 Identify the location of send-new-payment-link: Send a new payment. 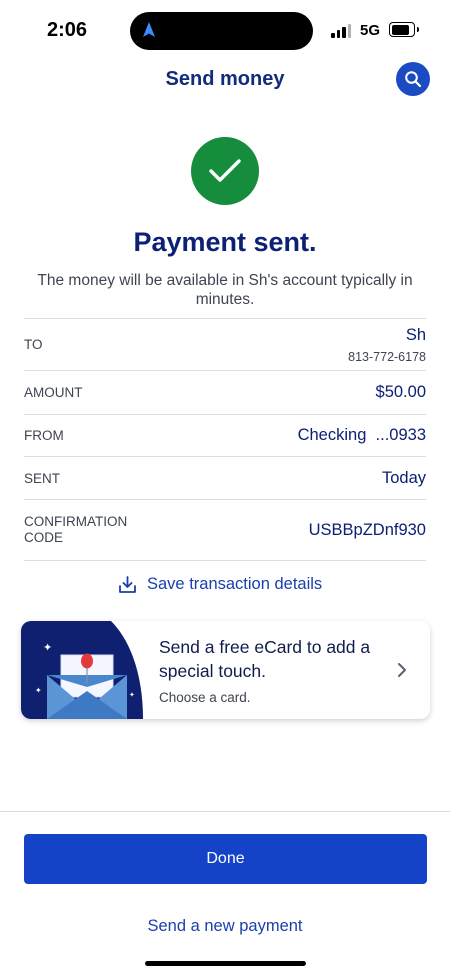
(225, 926).